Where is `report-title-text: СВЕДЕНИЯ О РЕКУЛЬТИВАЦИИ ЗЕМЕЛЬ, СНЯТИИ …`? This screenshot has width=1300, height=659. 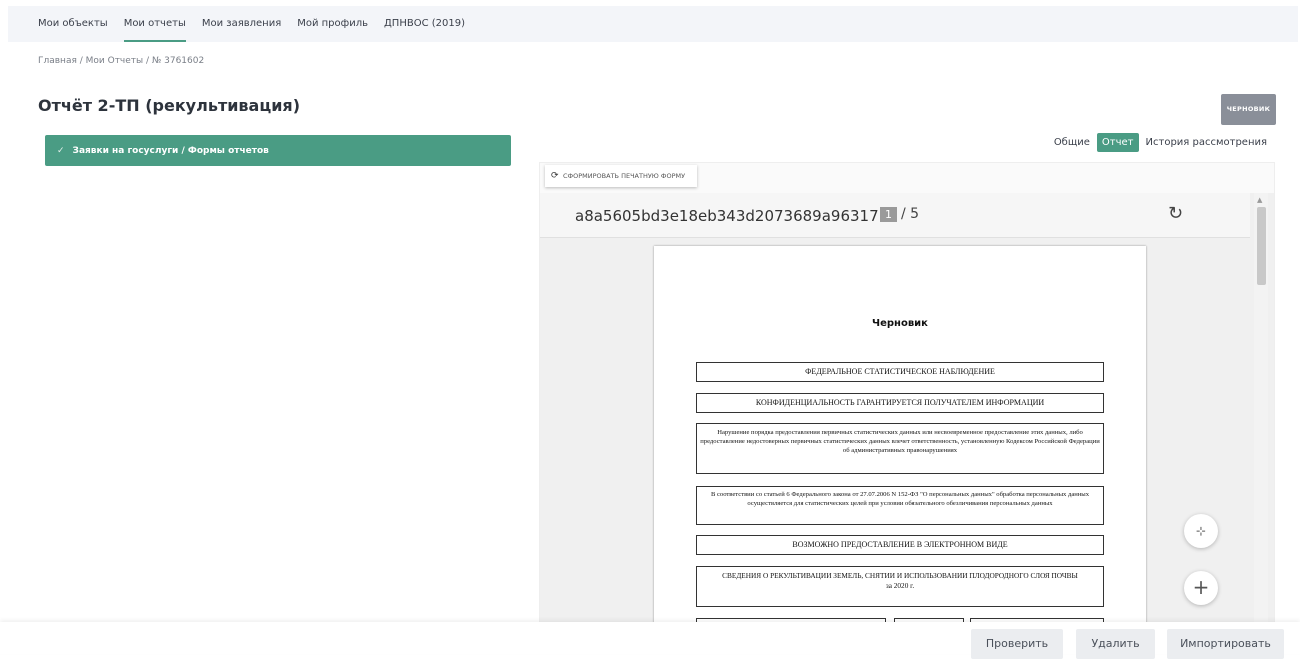 report-title-text: СВЕДЕНИЯ О РЕКУЛЬТИВАЦИИ ЗЕМЕЛЬ, СНЯТИИ … is located at coordinates (900, 575).